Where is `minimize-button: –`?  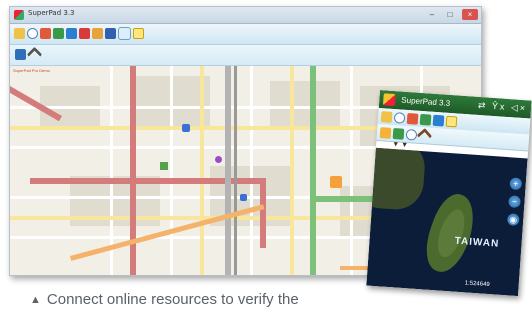
minimize-button: – is located at coordinates (432, 14).